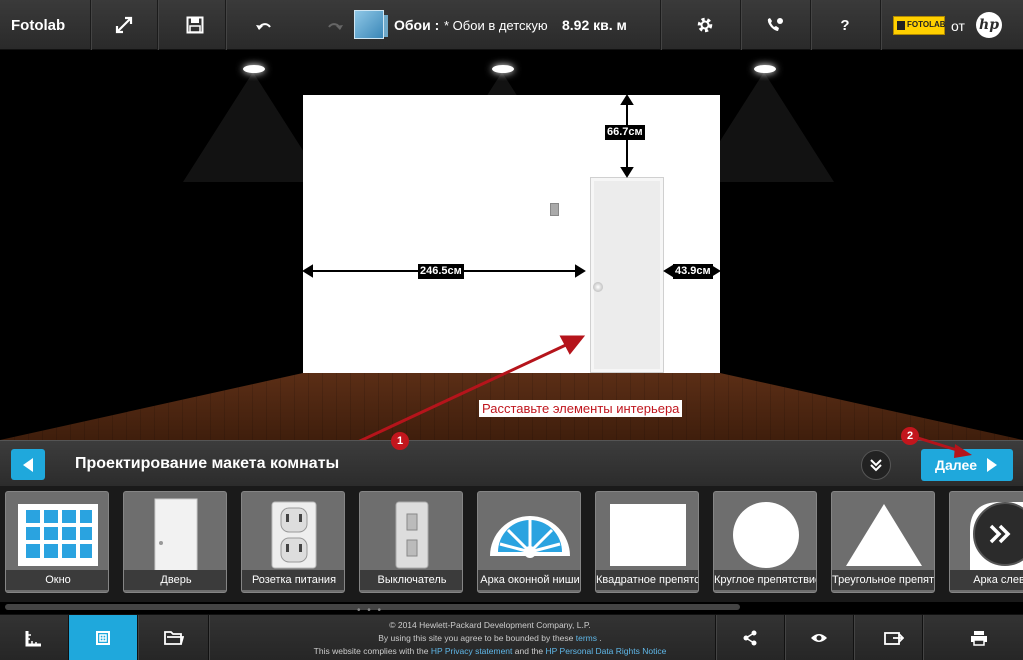 This screenshot has height=660, width=1023. I want to click on element-label: Круглое препятствие, so click(765, 580).